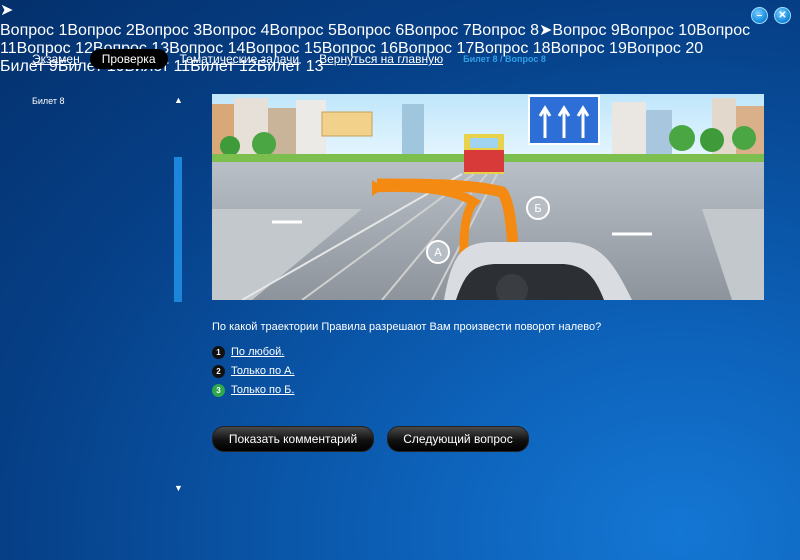 Image resolution: width=800 pixels, height=560 pixels. What do you see at coordinates (303, 30) in the screenshot?
I see `tree-question-item: Вопрос 5` at bounding box center [303, 30].